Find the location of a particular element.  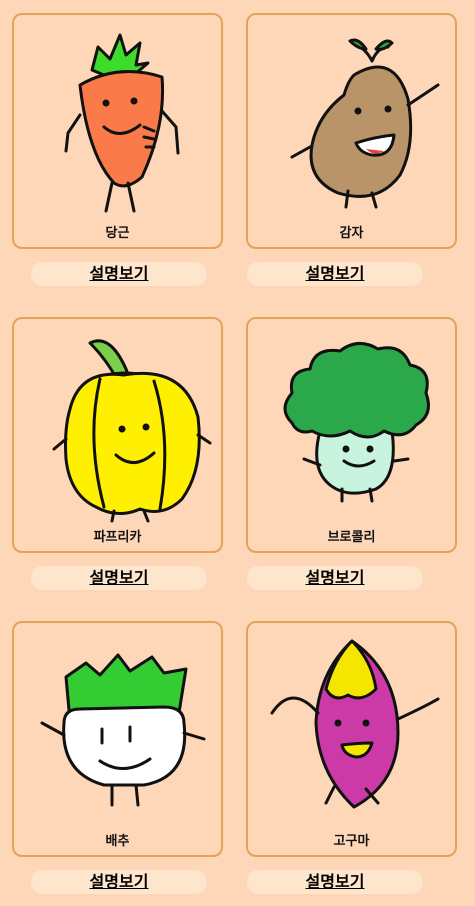

view-description-button-sweet-potato: 설명보기 is located at coordinates (335, 882).